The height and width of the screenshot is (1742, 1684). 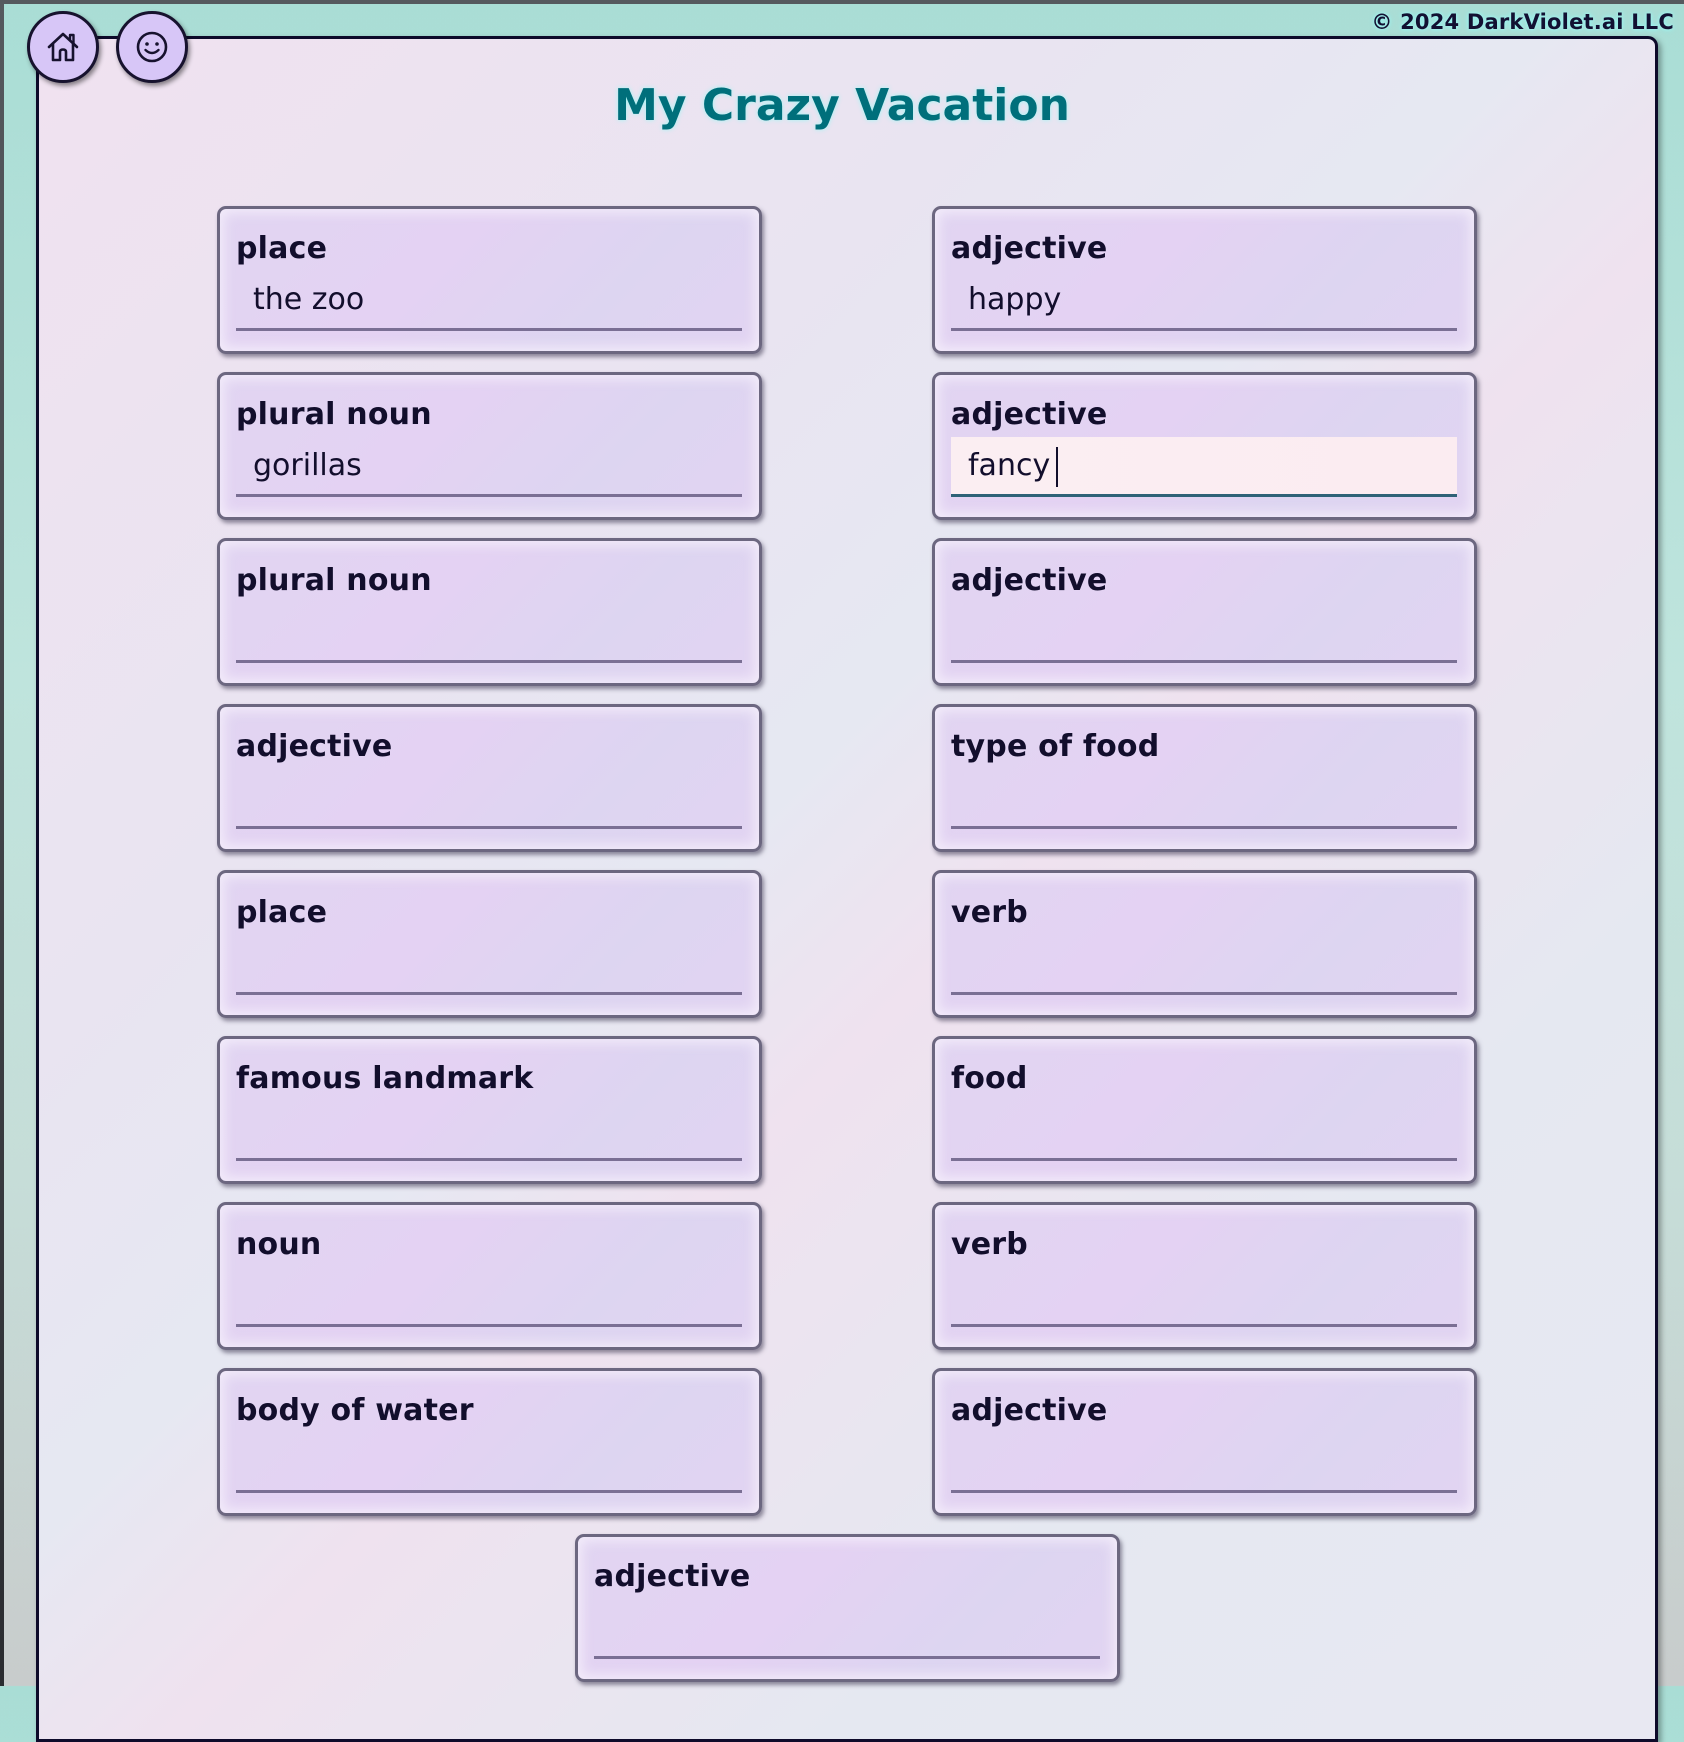 What do you see at coordinates (1056, 467) in the screenshot?
I see `text-caret` at bounding box center [1056, 467].